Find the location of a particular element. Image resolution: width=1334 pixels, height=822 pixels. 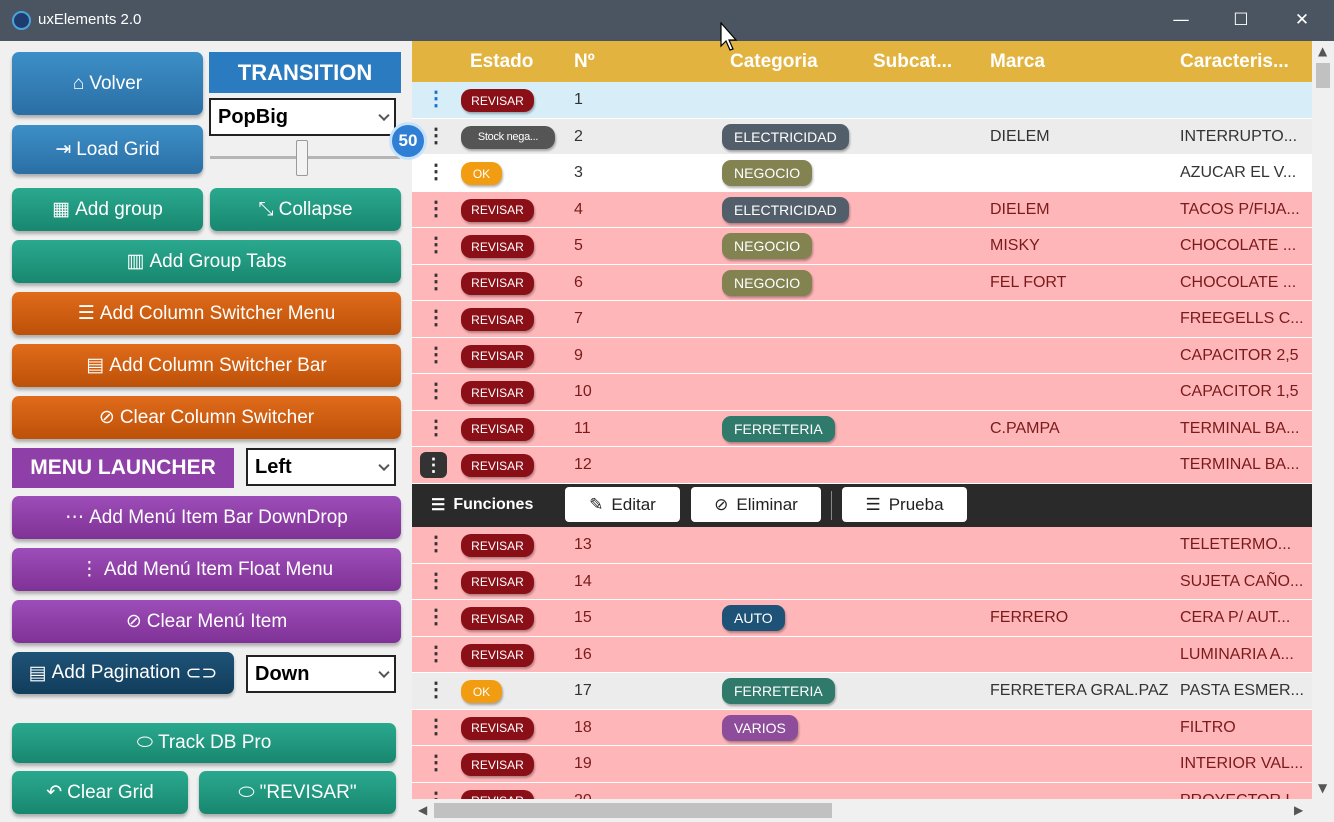

row-number: 17 is located at coordinates (583, 690).